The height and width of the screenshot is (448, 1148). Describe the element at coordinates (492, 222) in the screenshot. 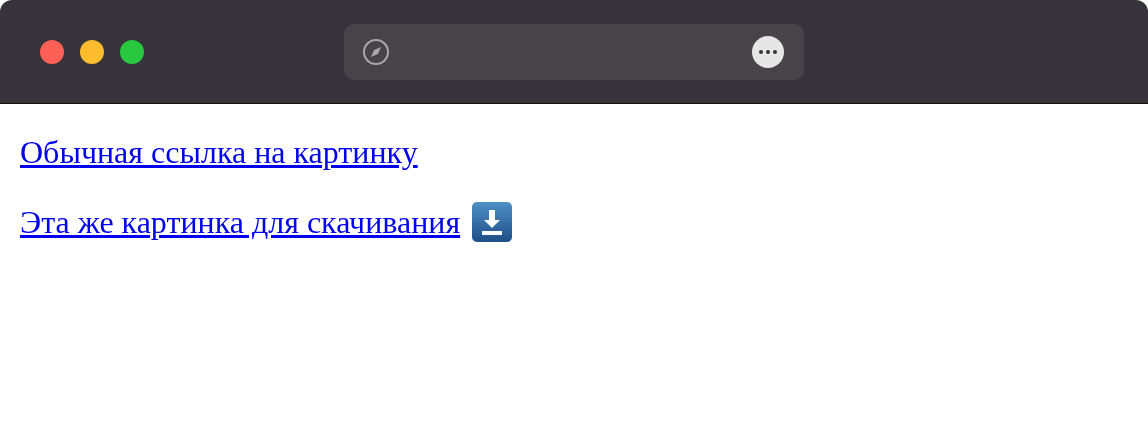

I see `download-icon` at that location.